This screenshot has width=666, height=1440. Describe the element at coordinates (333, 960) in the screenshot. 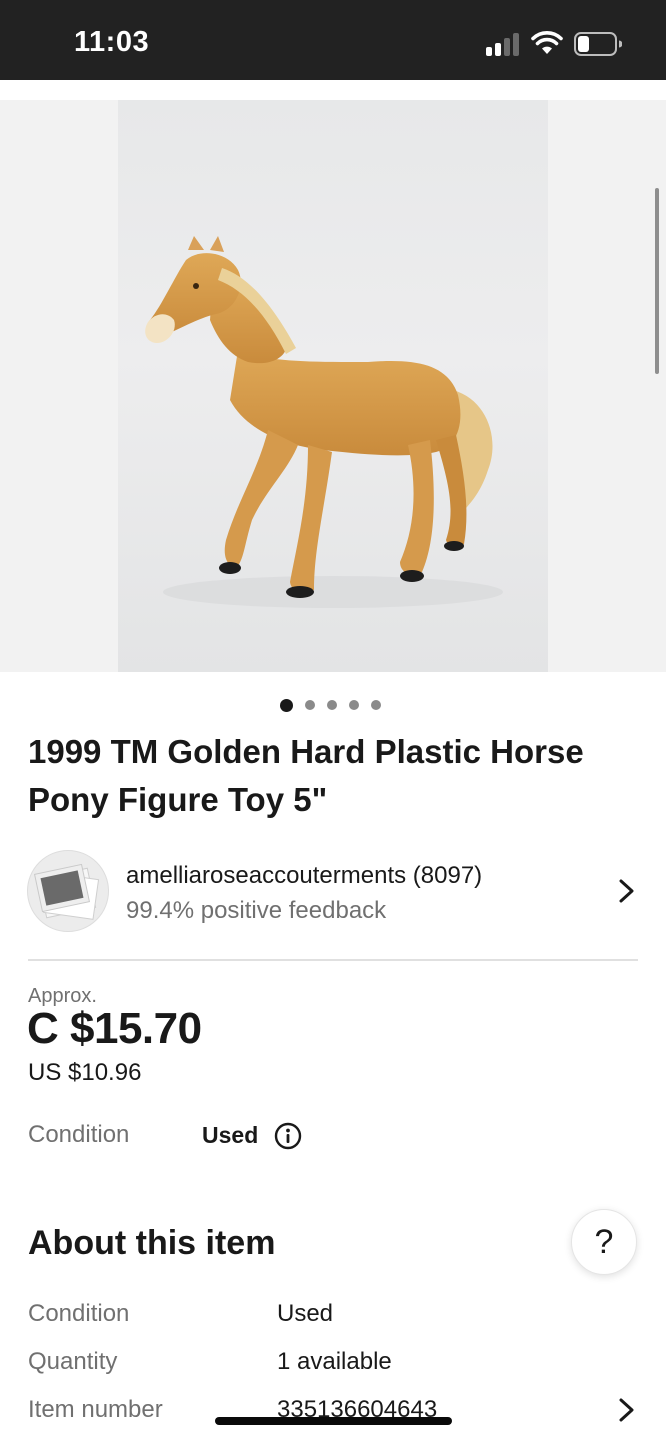

I see `section-divider` at that location.